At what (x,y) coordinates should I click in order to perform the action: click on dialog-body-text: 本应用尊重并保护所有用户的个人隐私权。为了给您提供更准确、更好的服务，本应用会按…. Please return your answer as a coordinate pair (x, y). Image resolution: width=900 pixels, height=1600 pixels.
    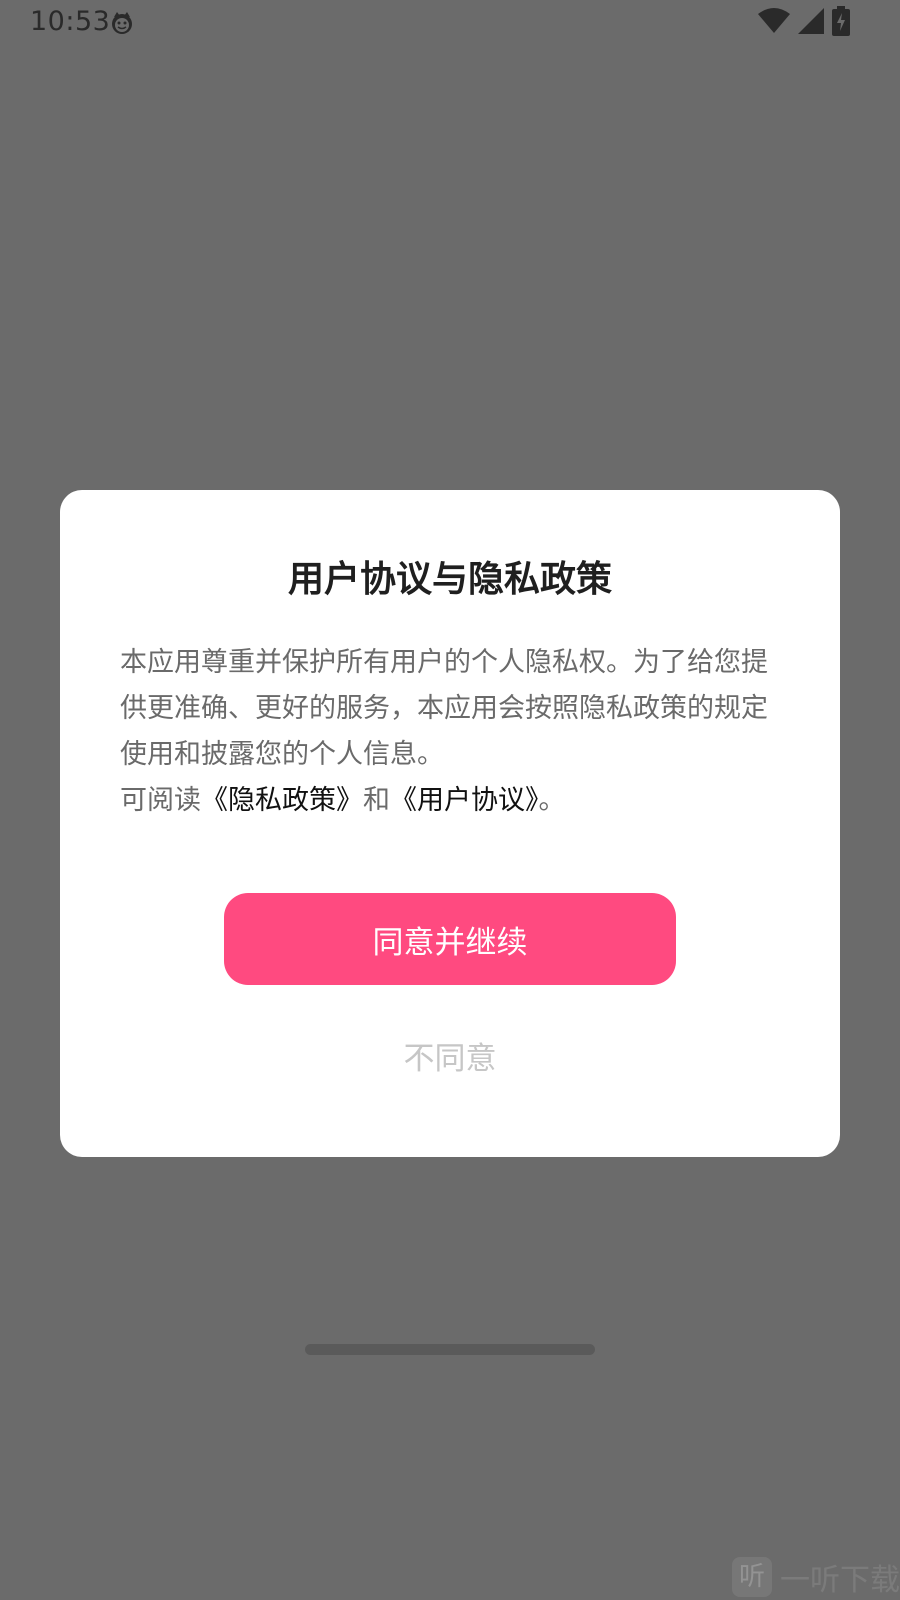
    Looking at the image, I should click on (444, 708).